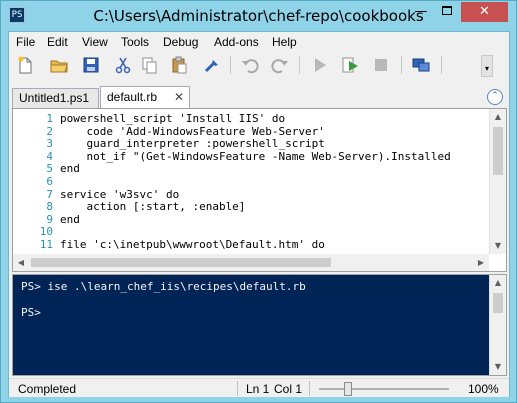 This screenshot has height=403, width=517. I want to click on collapse-script-pane-icon: ⌃, so click(495, 97).